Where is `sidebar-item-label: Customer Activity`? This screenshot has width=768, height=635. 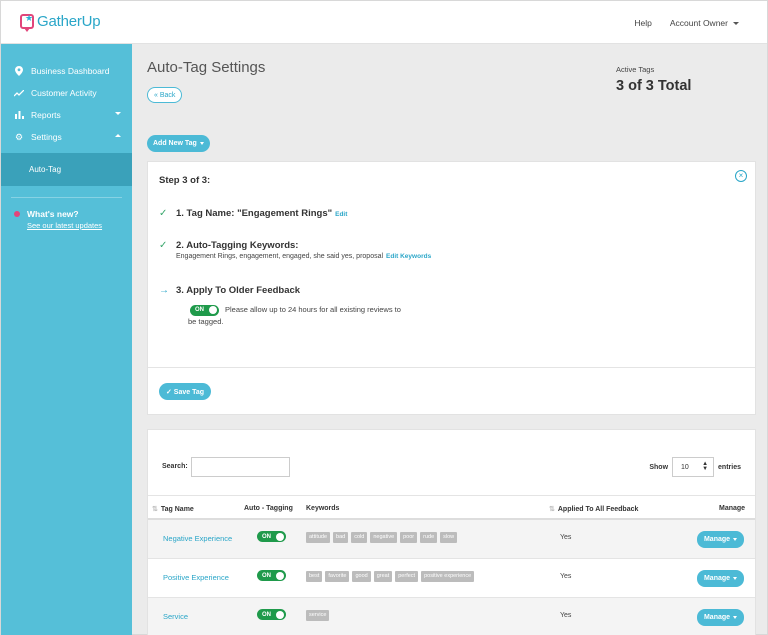
sidebar-item-label: Customer Activity is located at coordinates (64, 93).